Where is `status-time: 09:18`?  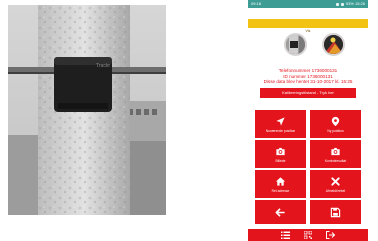 status-time: 09:18 is located at coordinates (256, 3).